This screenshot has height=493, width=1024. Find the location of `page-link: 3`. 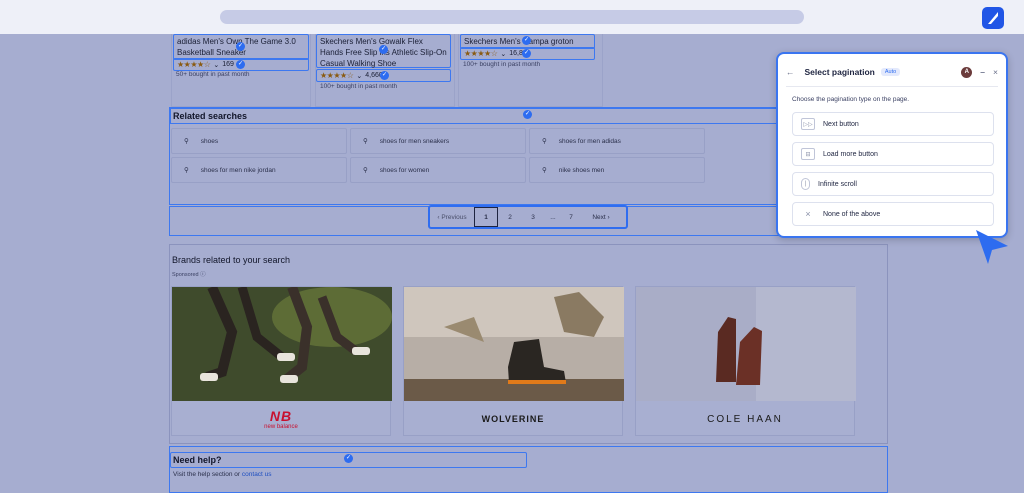

page-link: 3 is located at coordinates (533, 217).